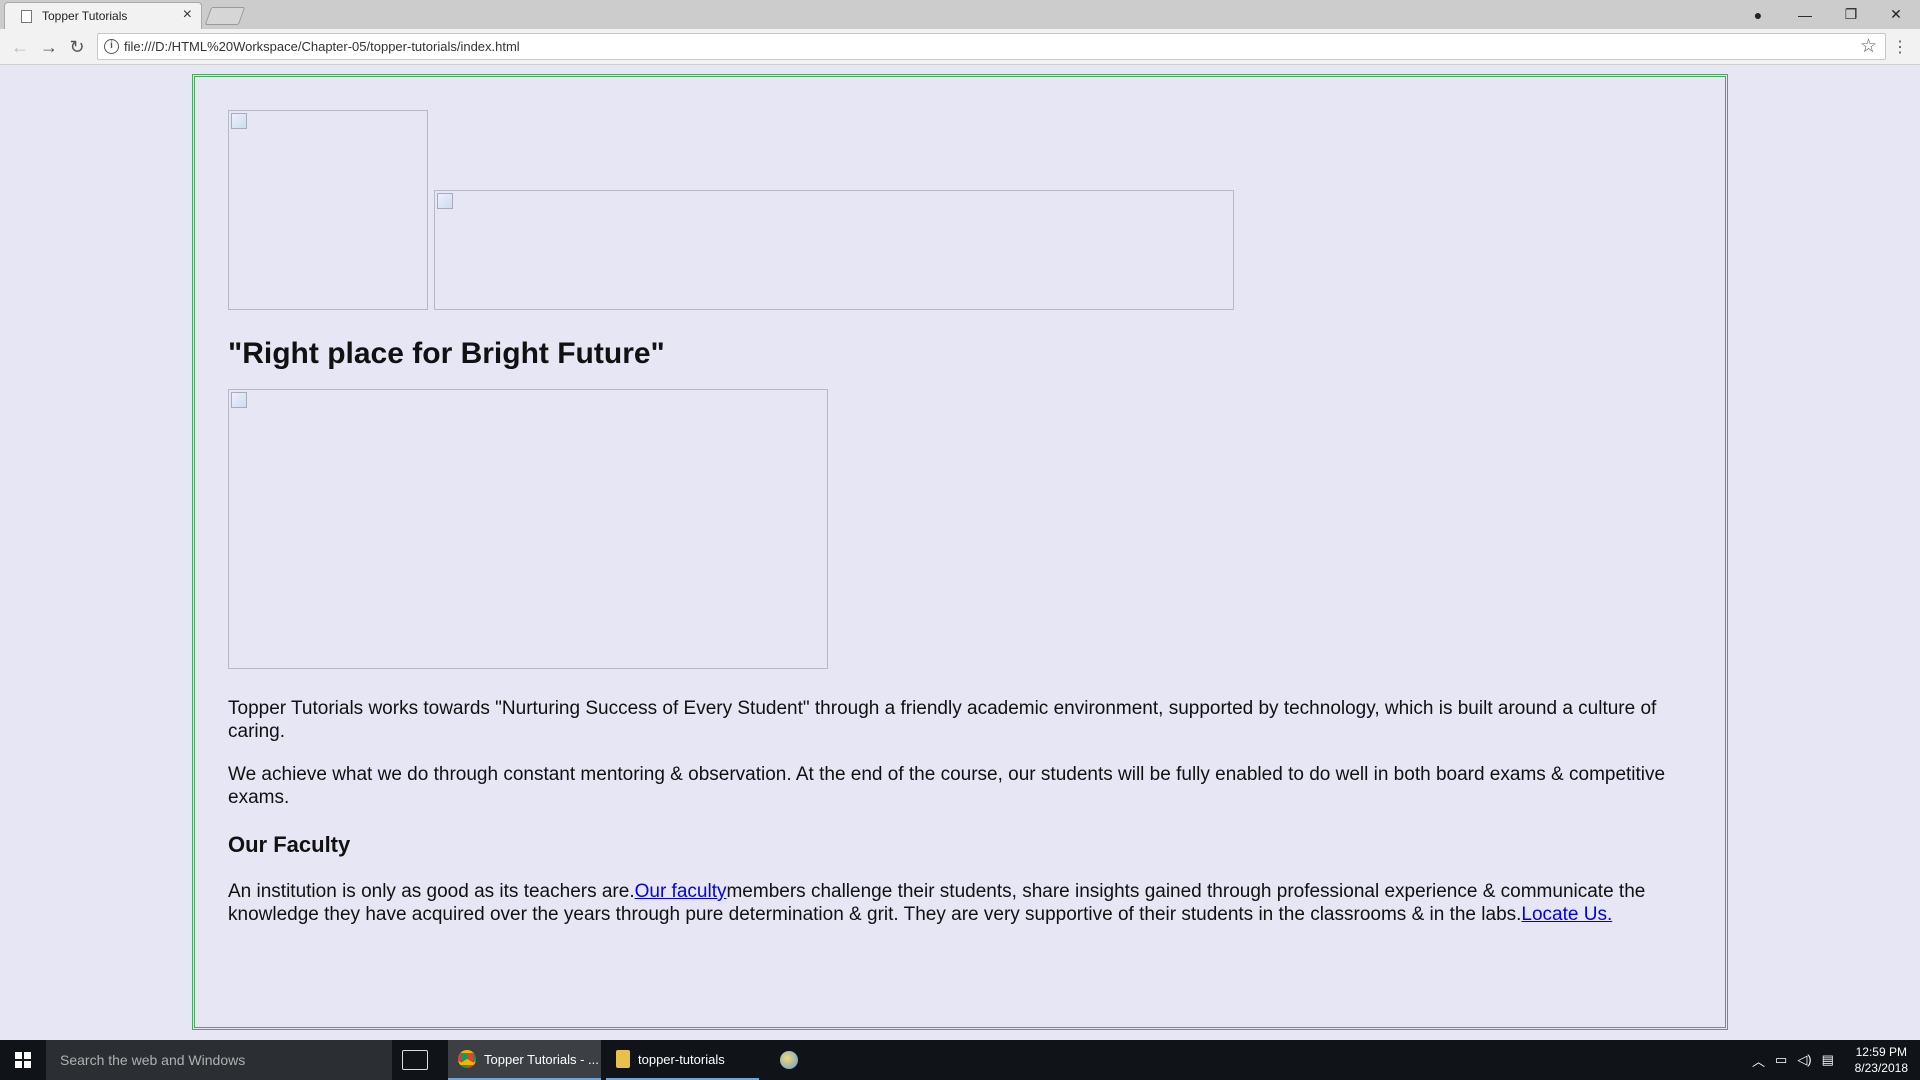  What do you see at coordinates (1793, 1060) in the screenshot?
I see `system-tray: ︿ ▭ ◁) ▤` at bounding box center [1793, 1060].